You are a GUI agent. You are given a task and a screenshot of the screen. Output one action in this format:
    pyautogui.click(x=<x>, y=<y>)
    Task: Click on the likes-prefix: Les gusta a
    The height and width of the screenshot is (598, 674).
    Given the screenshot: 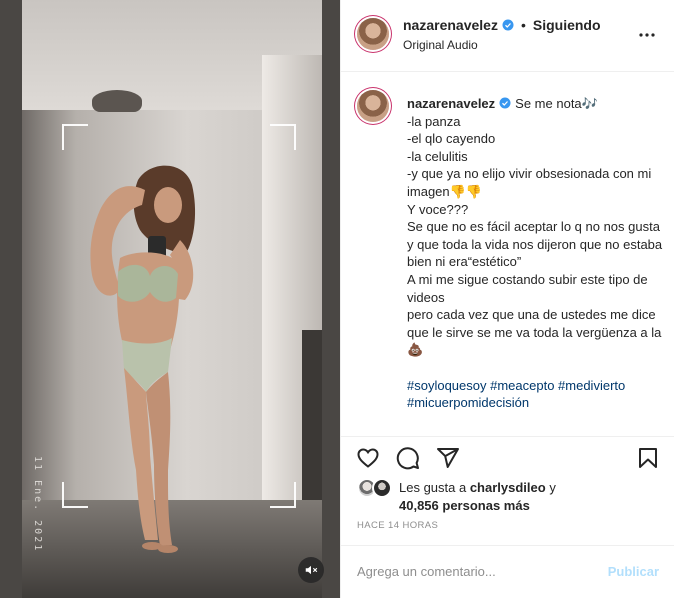 What is the action you would take?
    pyautogui.click(x=434, y=487)
    